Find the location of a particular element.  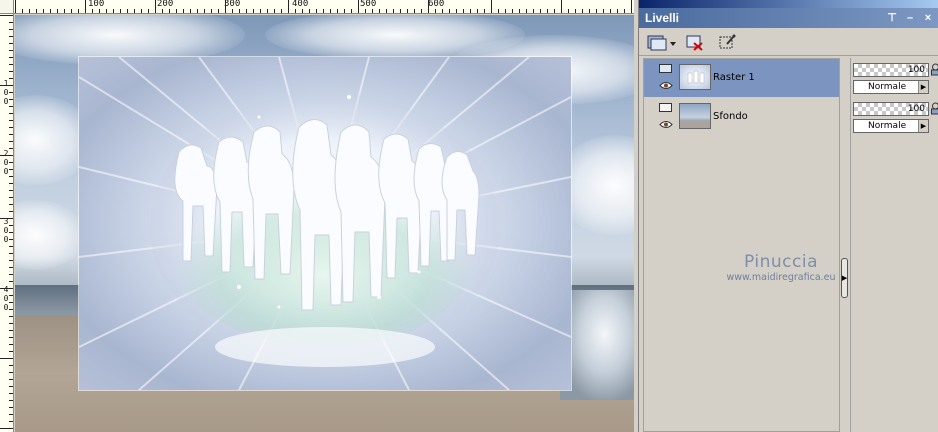

palette-title: Livelli is located at coordinates (662, 18).